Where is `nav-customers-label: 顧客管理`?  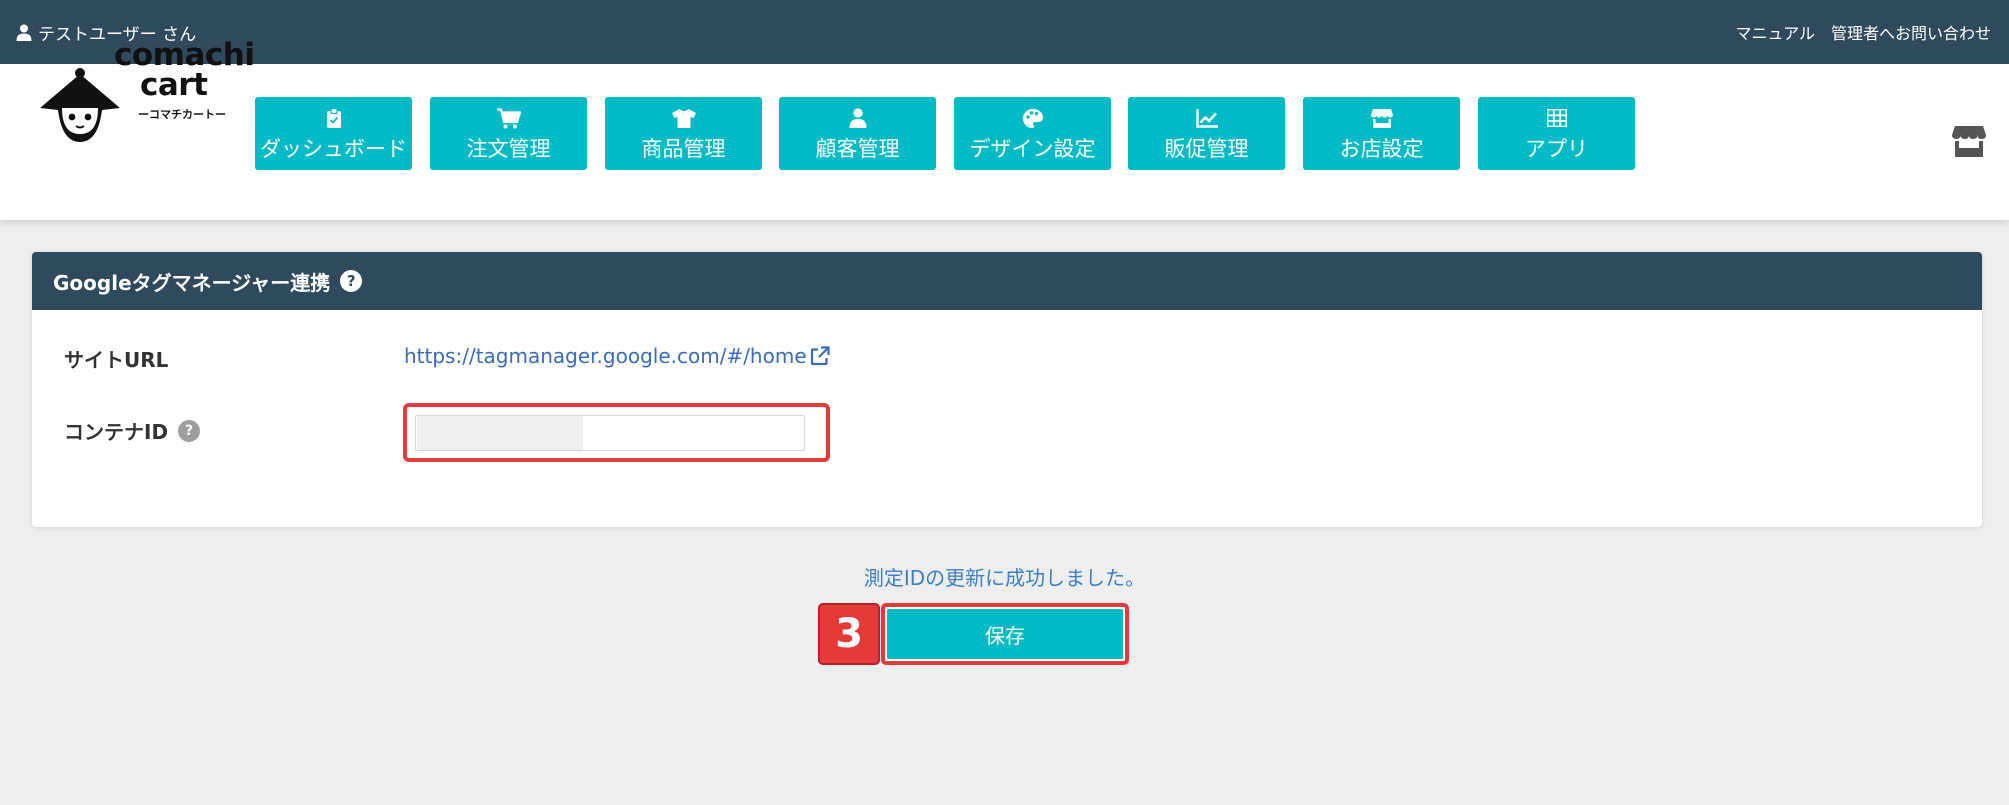 nav-customers-label: 顧客管理 is located at coordinates (857, 149).